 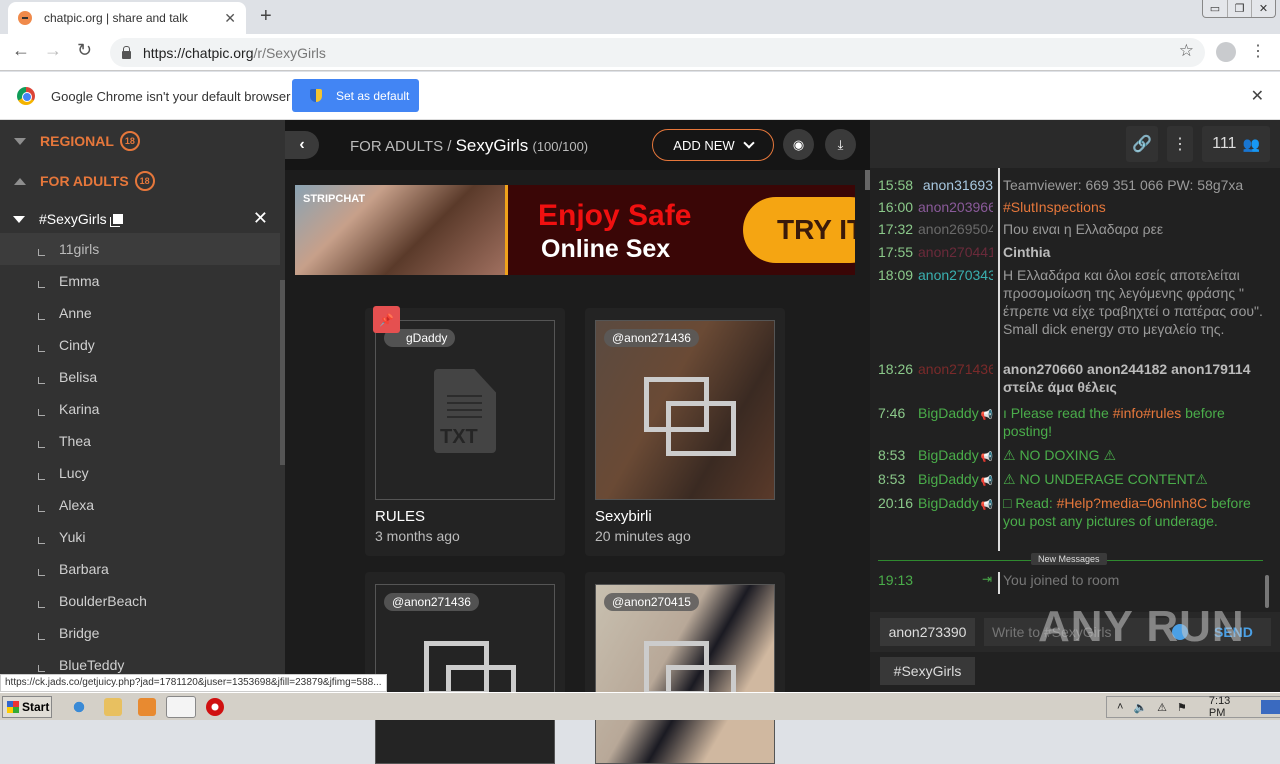 What do you see at coordinates (955, 369) in the screenshot?
I see `message-nick: anon271436` at bounding box center [955, 369].